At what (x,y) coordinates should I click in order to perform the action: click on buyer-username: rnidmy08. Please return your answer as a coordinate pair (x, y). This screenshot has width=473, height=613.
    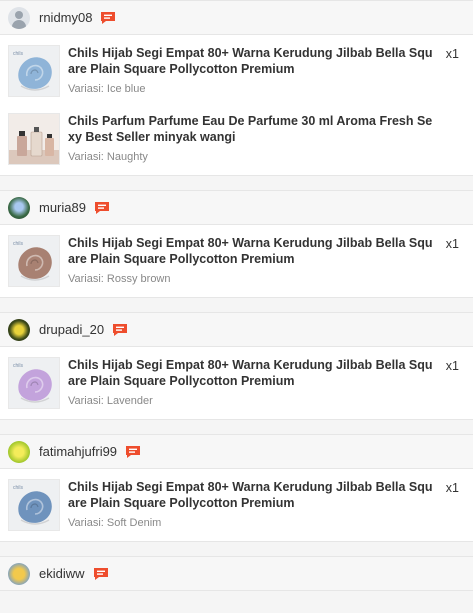
    Looking at the image, I should click on (65, 17).